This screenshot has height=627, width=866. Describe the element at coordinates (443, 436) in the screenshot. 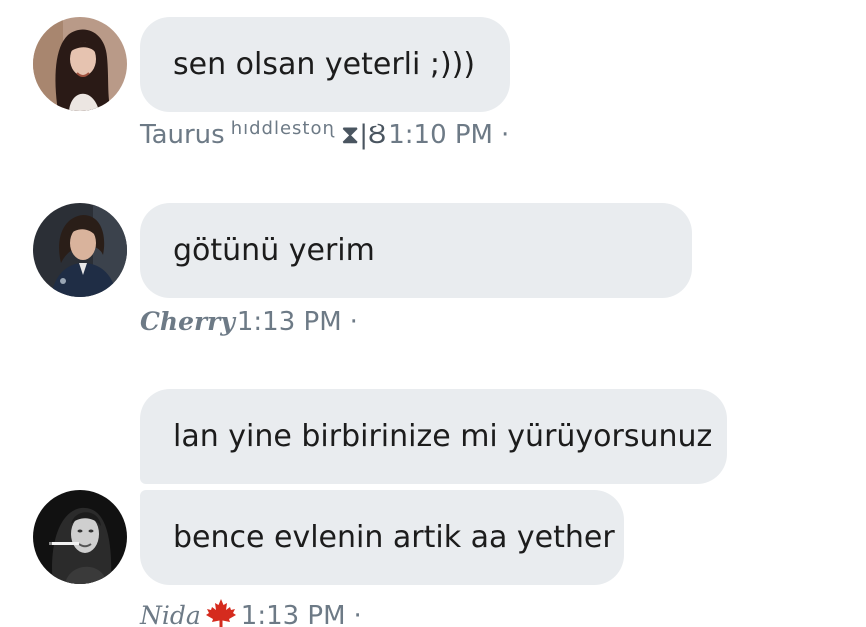

I see `message-text: lan yine birbirinize mi yürüyorsunuz` at that location.